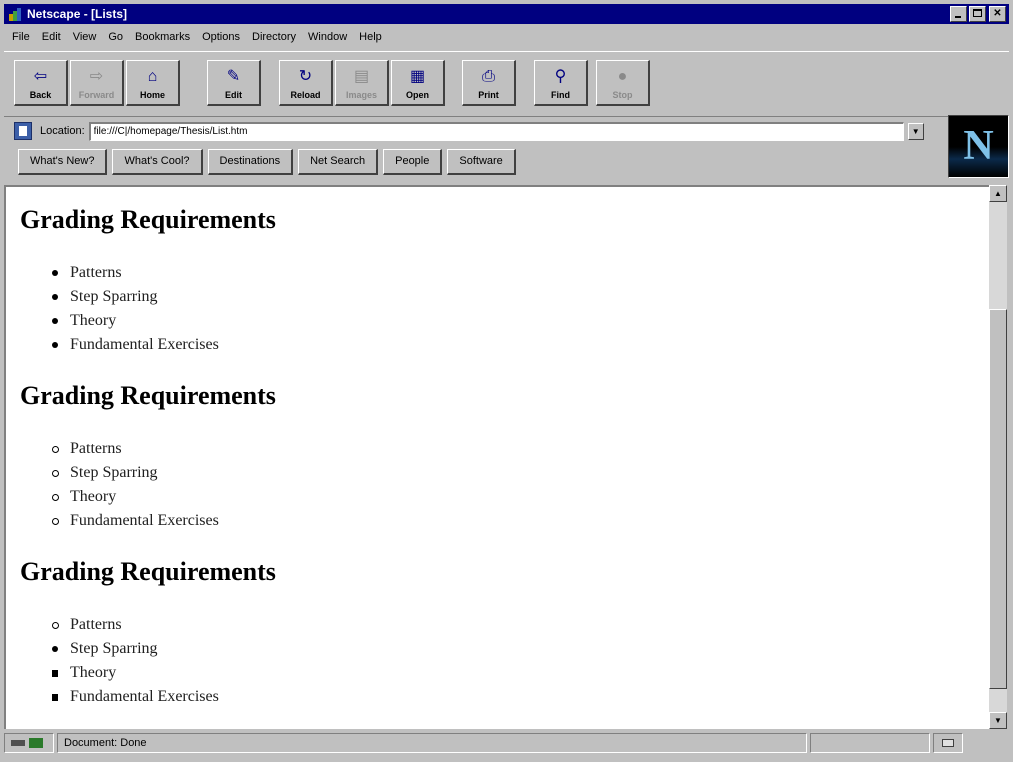  I want to click on scroll-down-button: ▼, so click(998, 720).